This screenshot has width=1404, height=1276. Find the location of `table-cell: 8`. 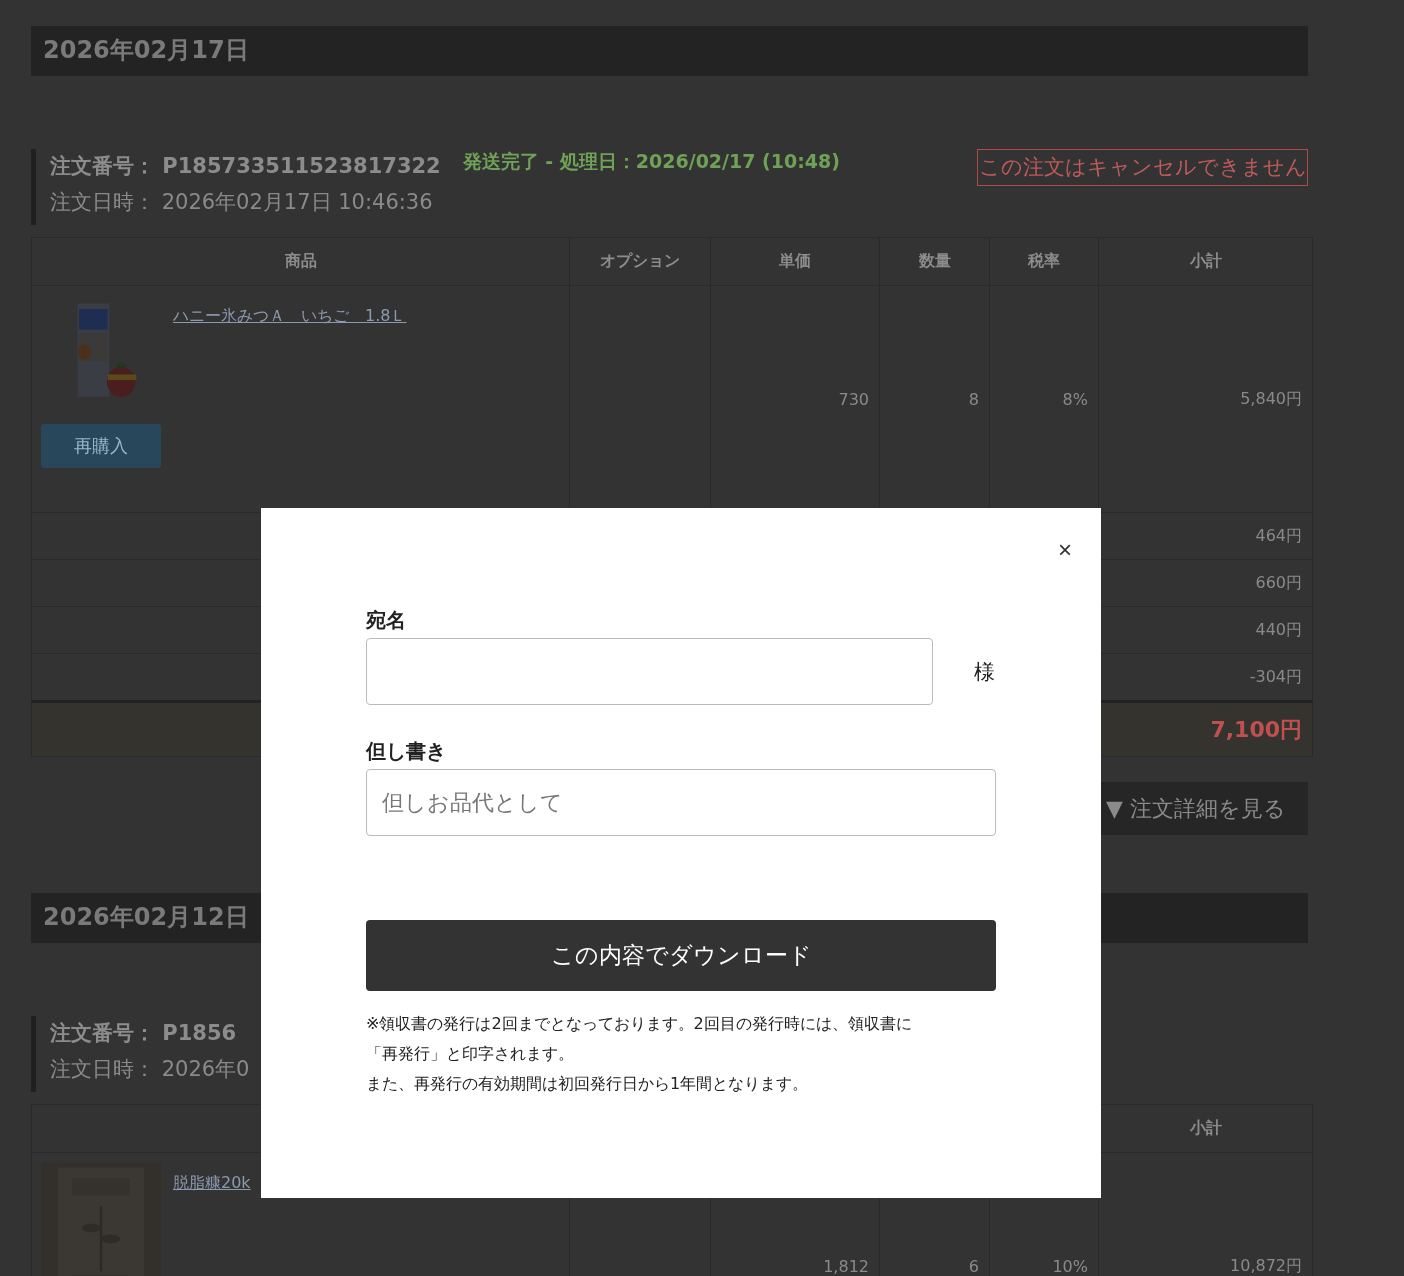

table-cell: 8 is located at coordinates (973, 399).